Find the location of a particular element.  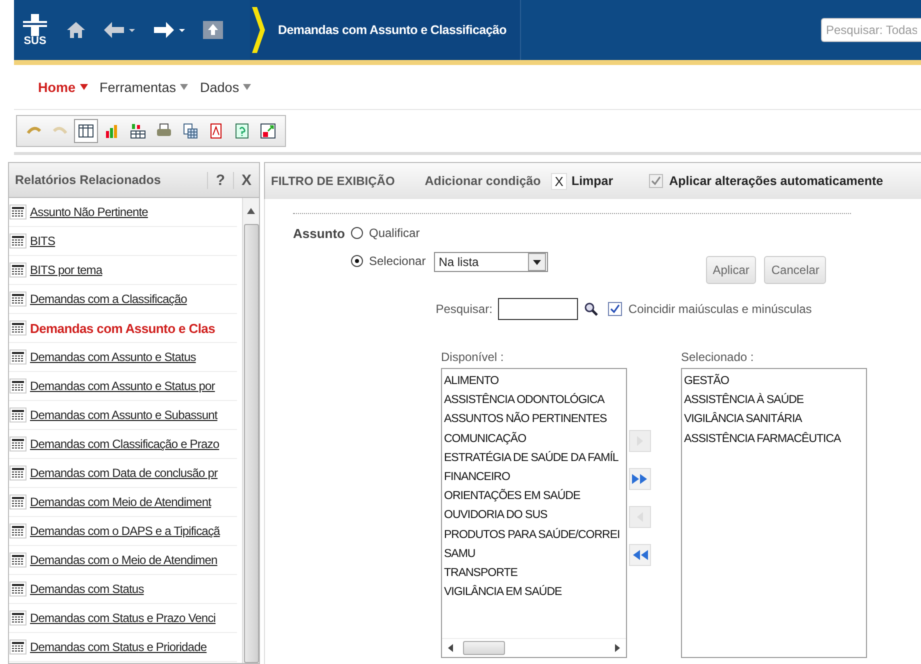

chevron-icon is located at coordinates (258, 30).